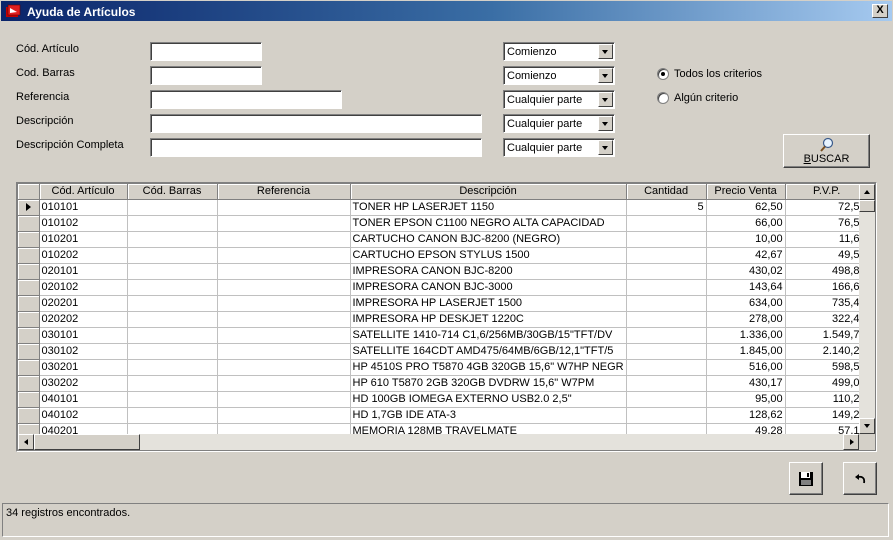 The image size is (893, 540). Describe the element at coordinates (488, 239) in the screenshot. I see `cell-descripcion: CARTUCHO CANON BJC-8200 (NEGRO)` at that location.